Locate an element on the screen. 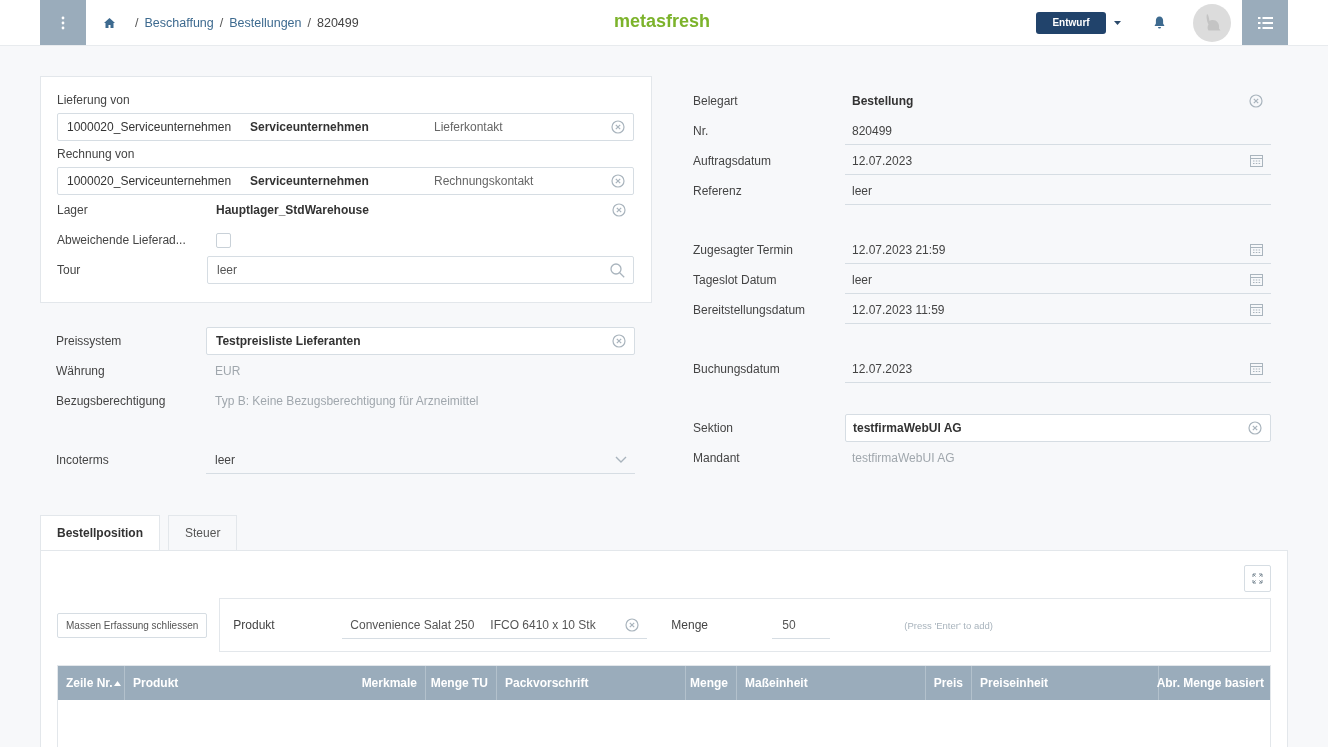  field-label: Tour is located at coordinates (69, 270).